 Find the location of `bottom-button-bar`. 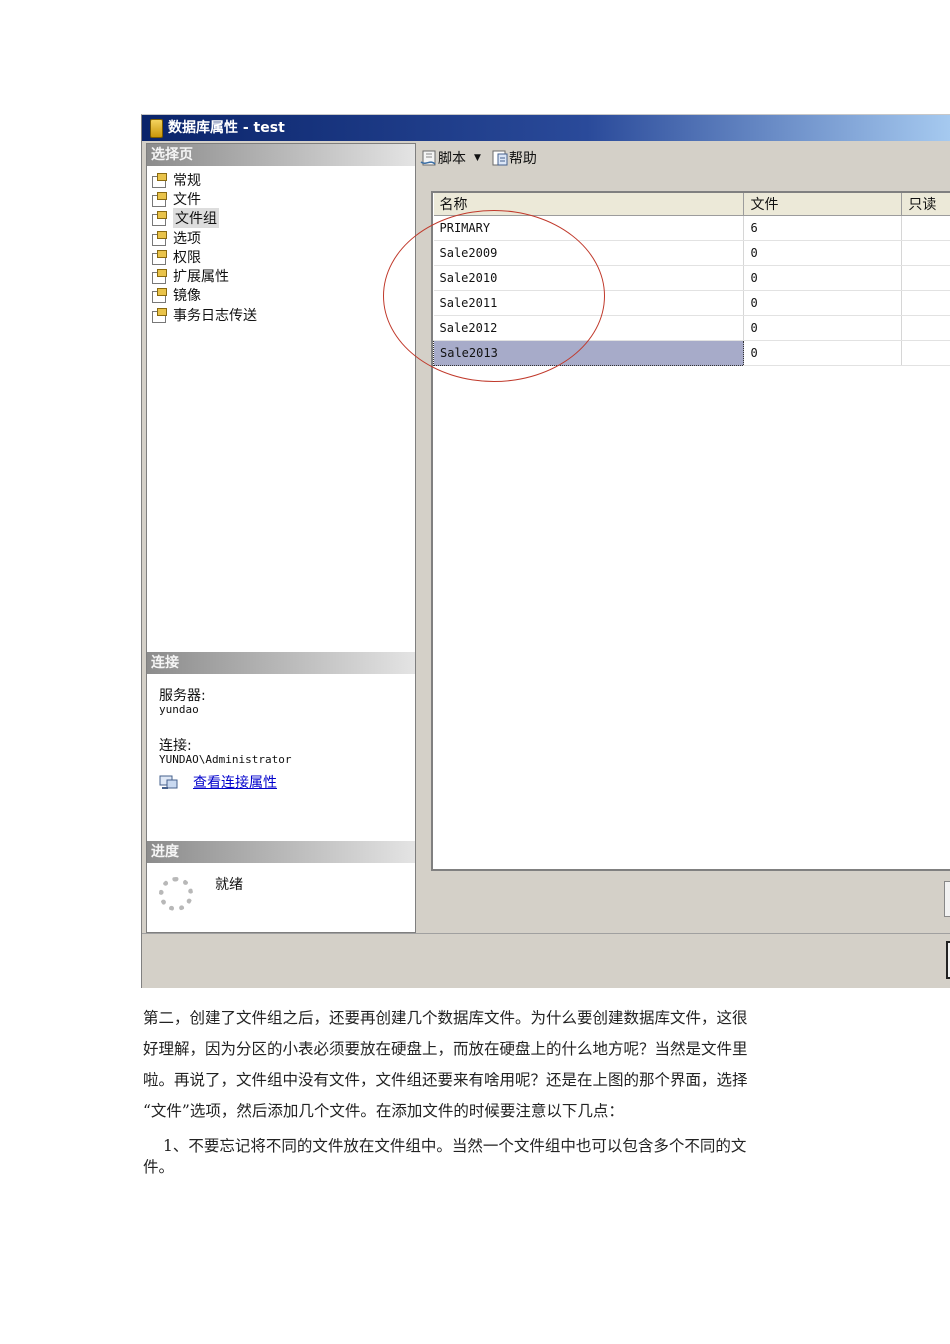

bottom-button-bar is located at coordinates (546, 960).